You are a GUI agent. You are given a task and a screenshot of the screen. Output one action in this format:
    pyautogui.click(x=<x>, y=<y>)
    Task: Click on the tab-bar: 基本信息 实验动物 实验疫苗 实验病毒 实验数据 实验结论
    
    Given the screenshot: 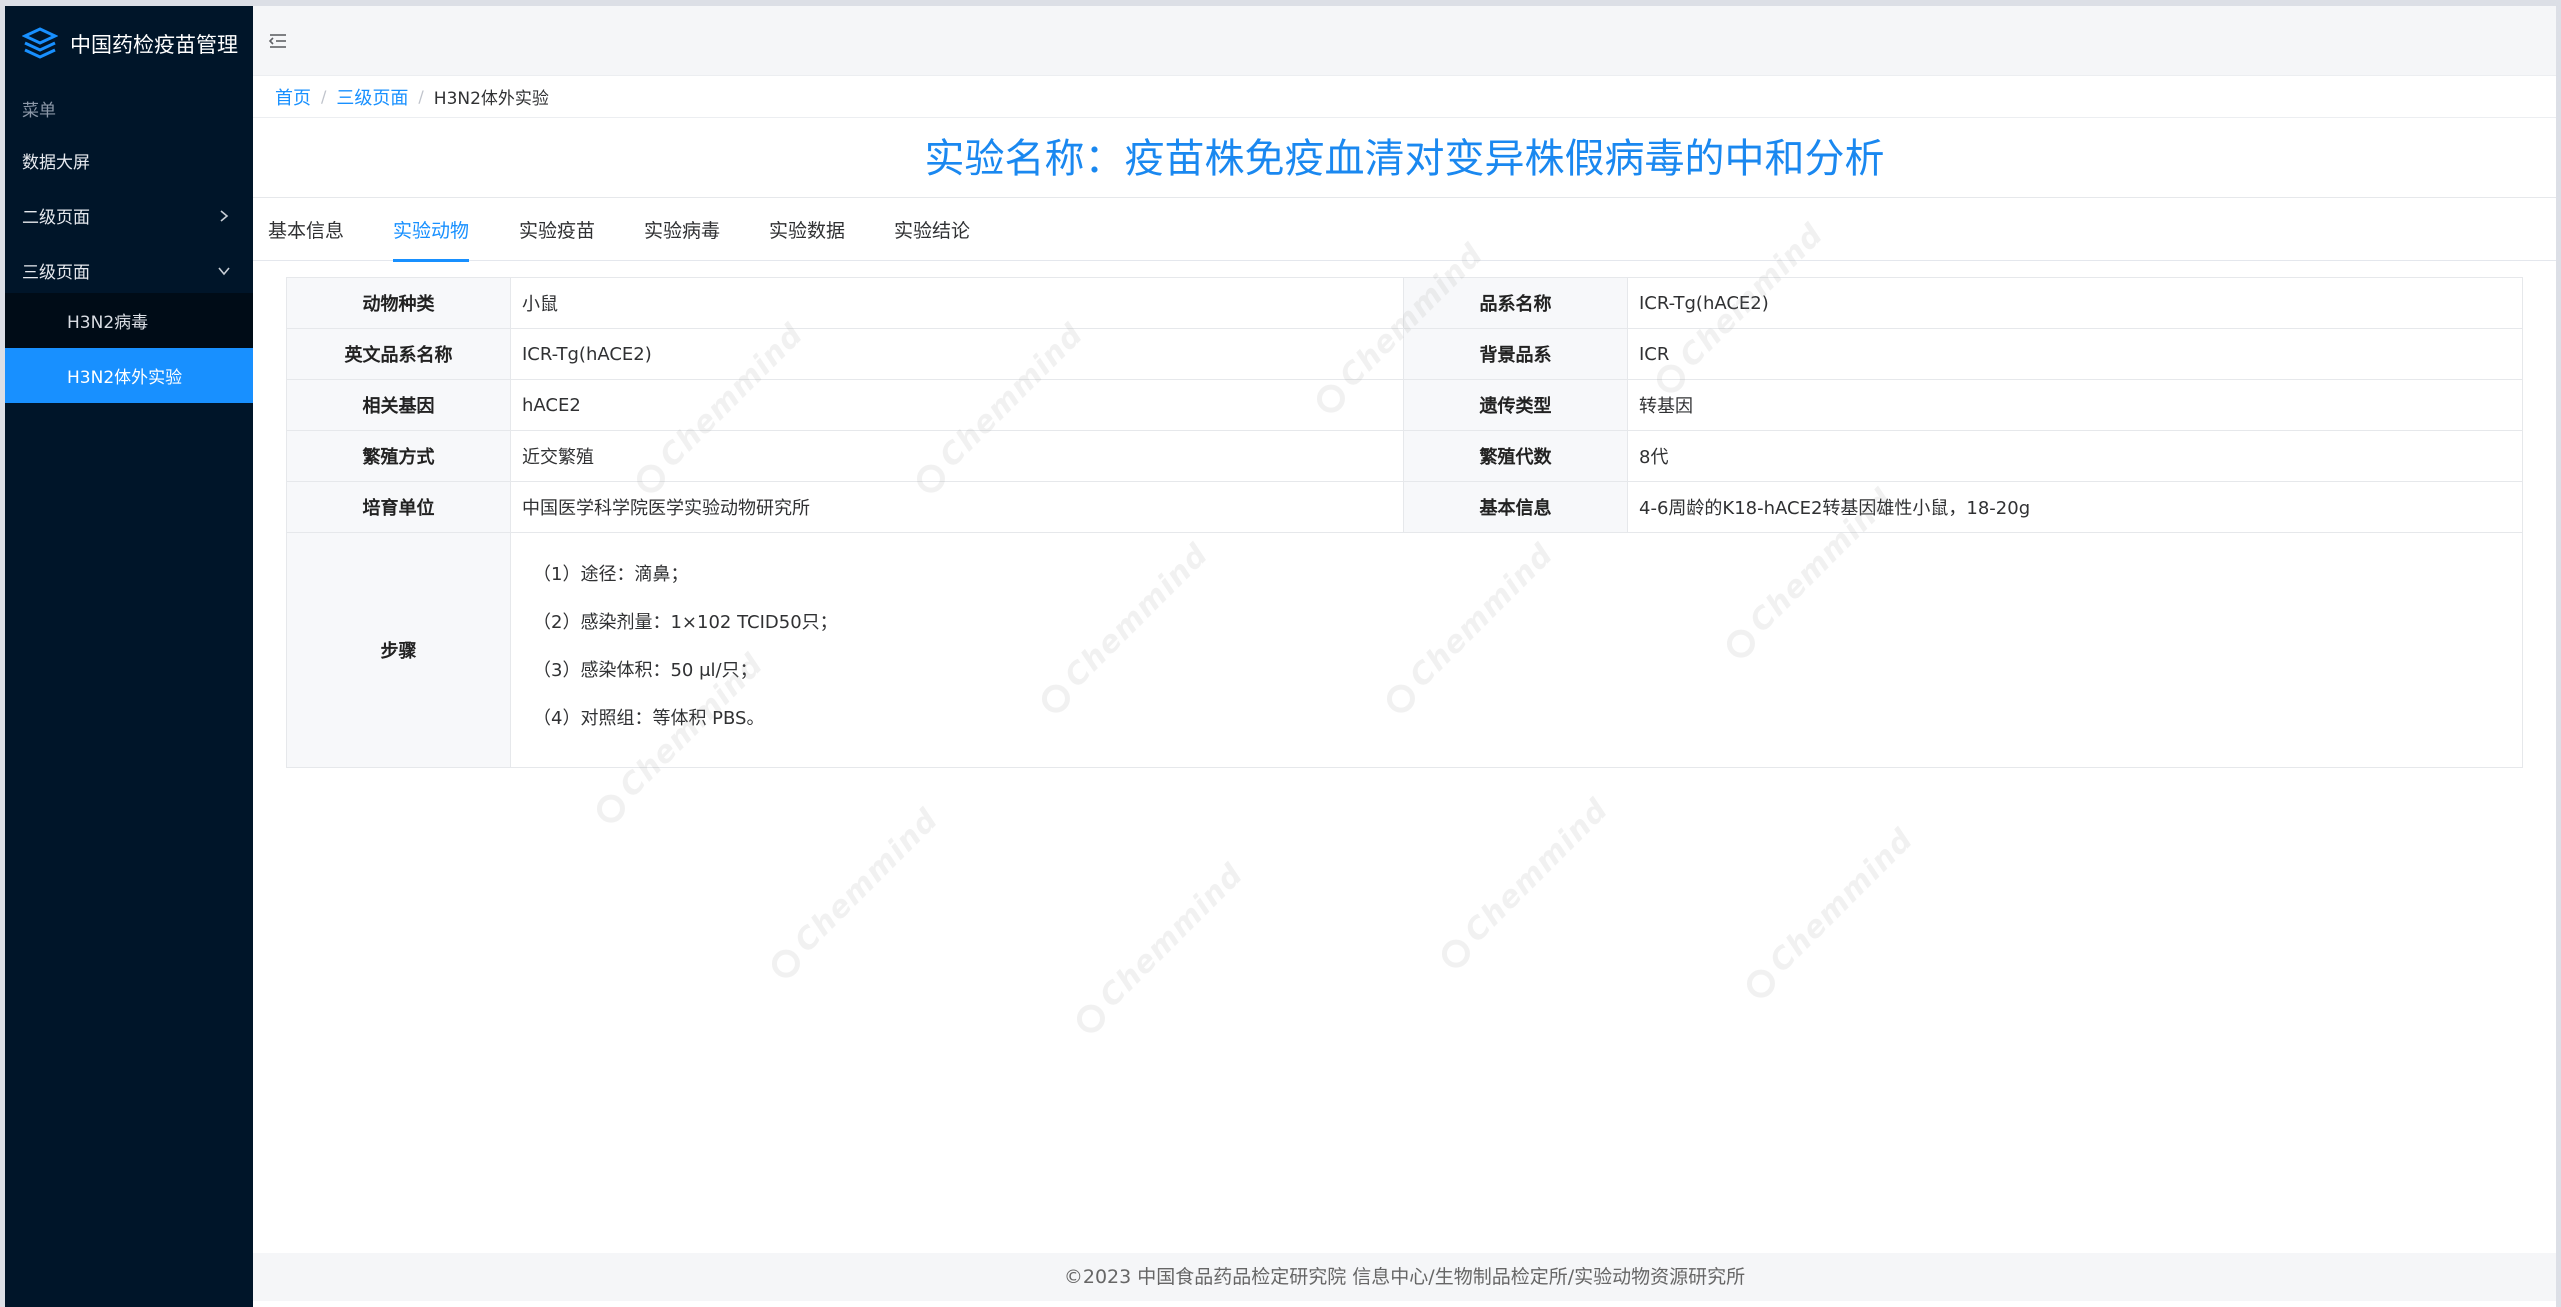 What is the action you would take?
    pyautogui.click(x=1404, y=231)
    